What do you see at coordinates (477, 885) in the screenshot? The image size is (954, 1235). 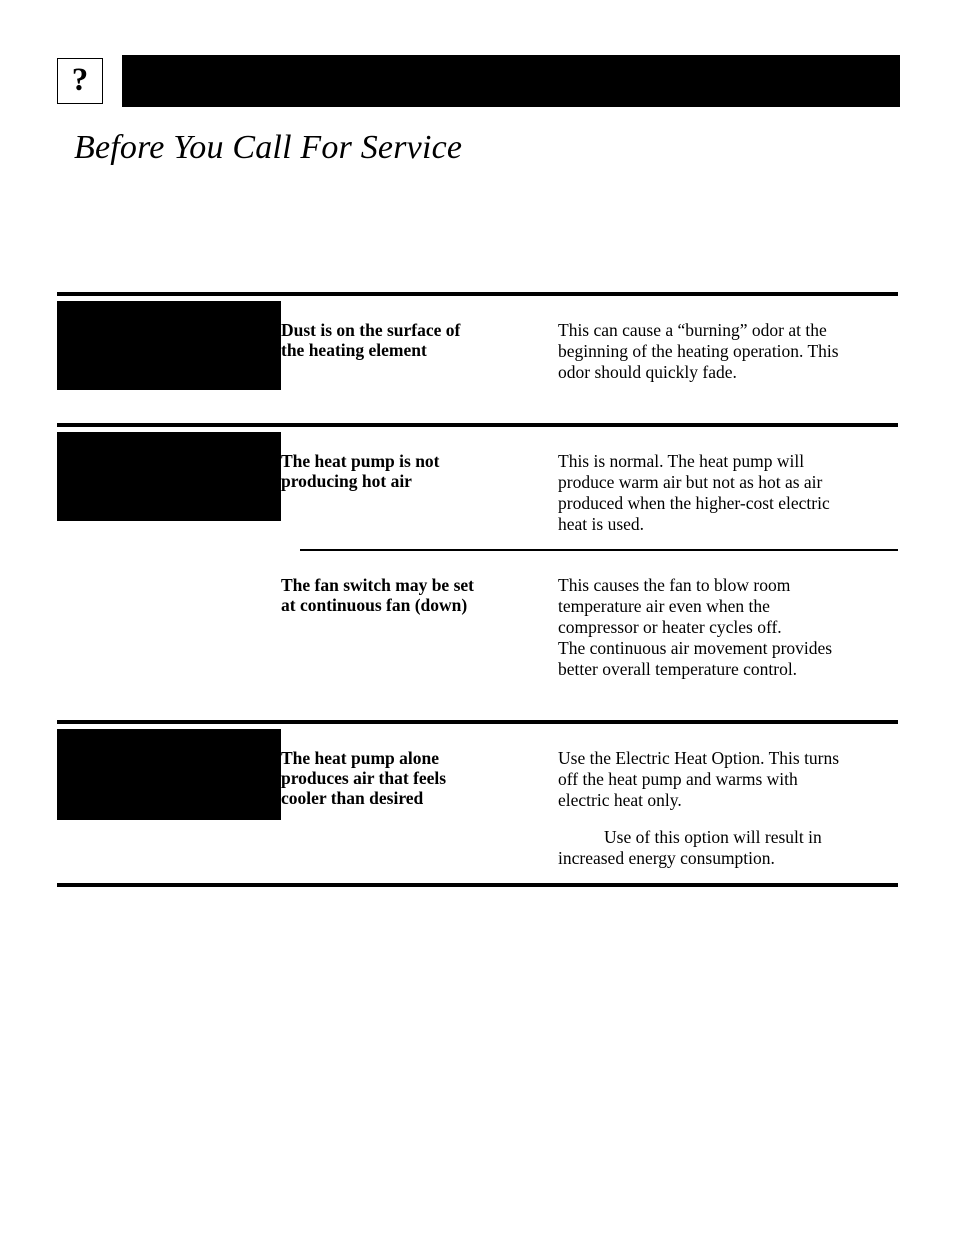 I see `table-bottom-rule` at bounding box center [477, 885].